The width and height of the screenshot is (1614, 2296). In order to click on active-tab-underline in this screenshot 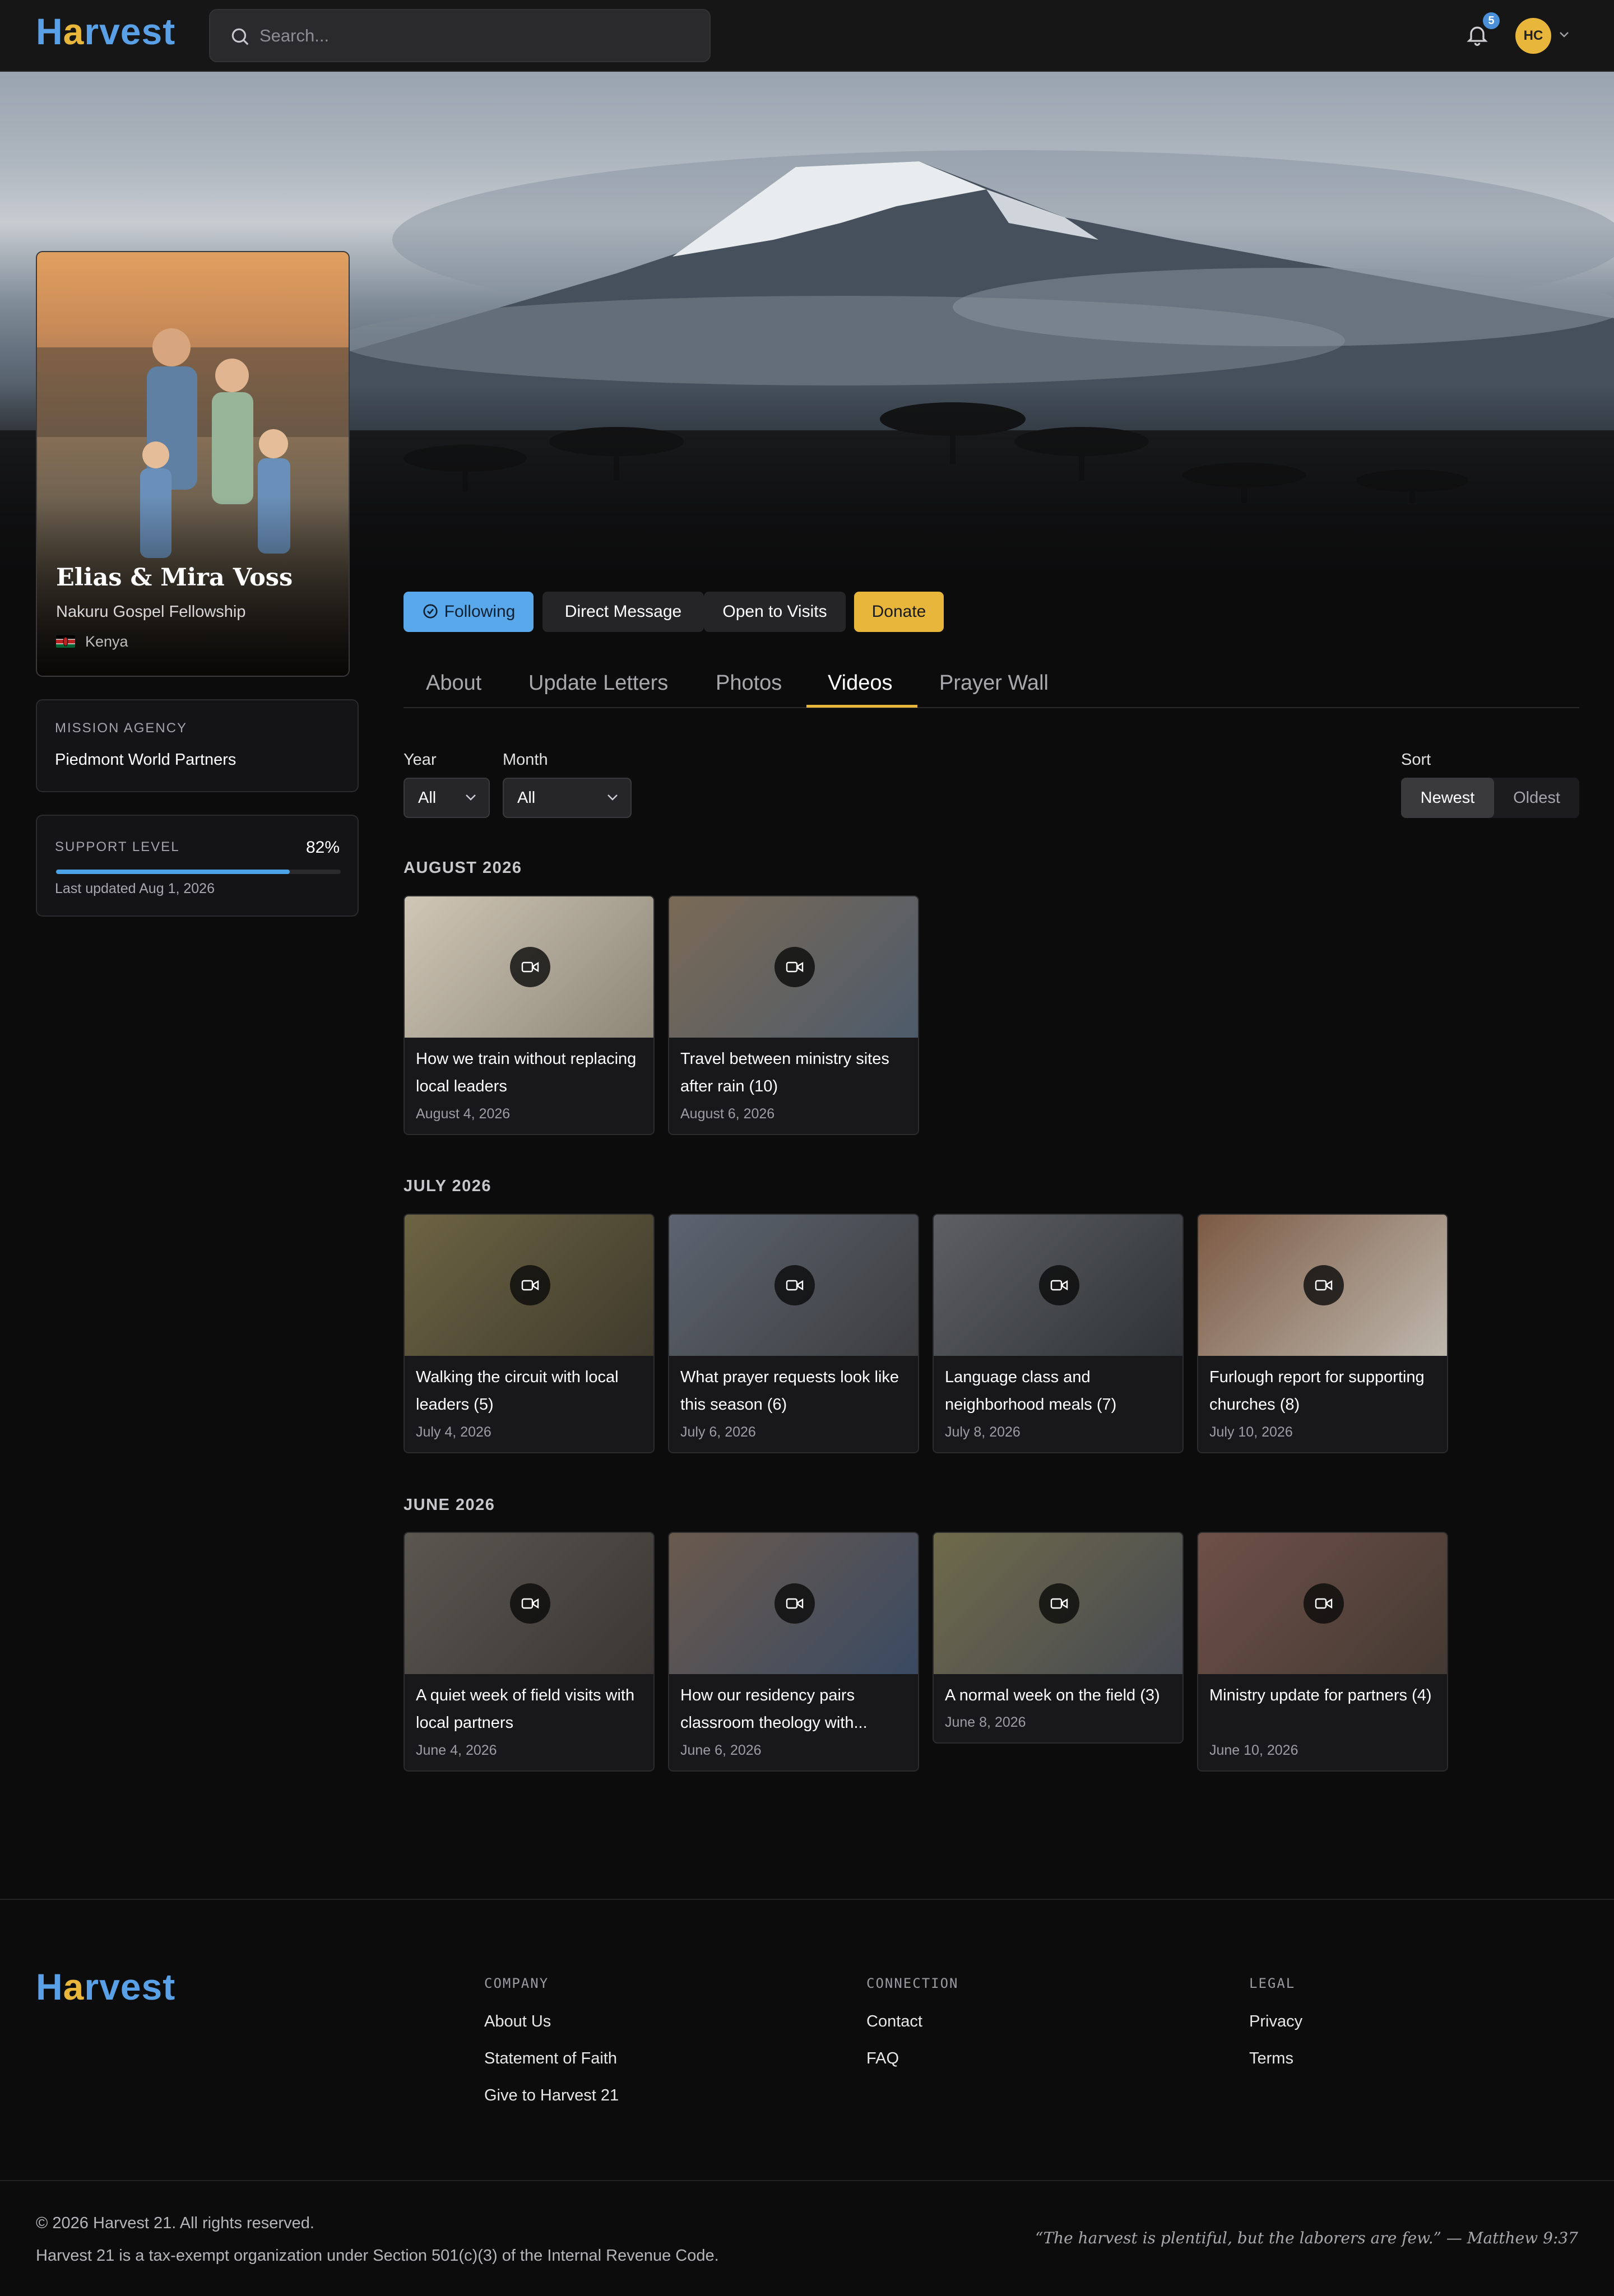, I will do `click(861, 706)`.